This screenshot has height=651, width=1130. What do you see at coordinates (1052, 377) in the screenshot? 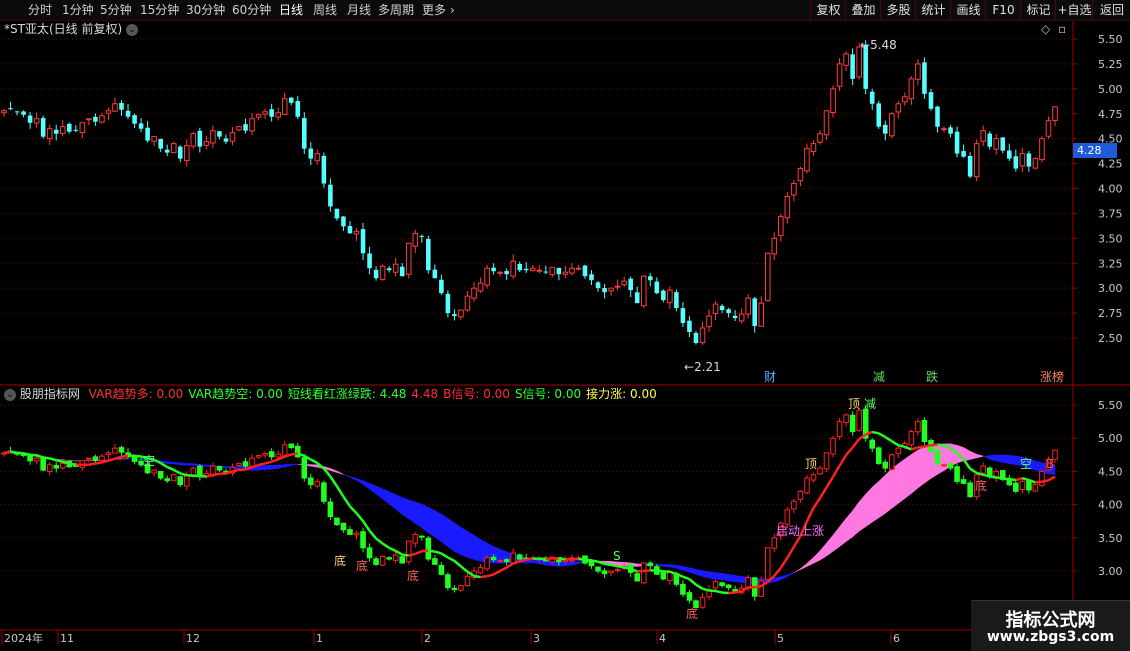
I see `event-limit-up-list: 涨榜` at bounding box center [1052, 377].